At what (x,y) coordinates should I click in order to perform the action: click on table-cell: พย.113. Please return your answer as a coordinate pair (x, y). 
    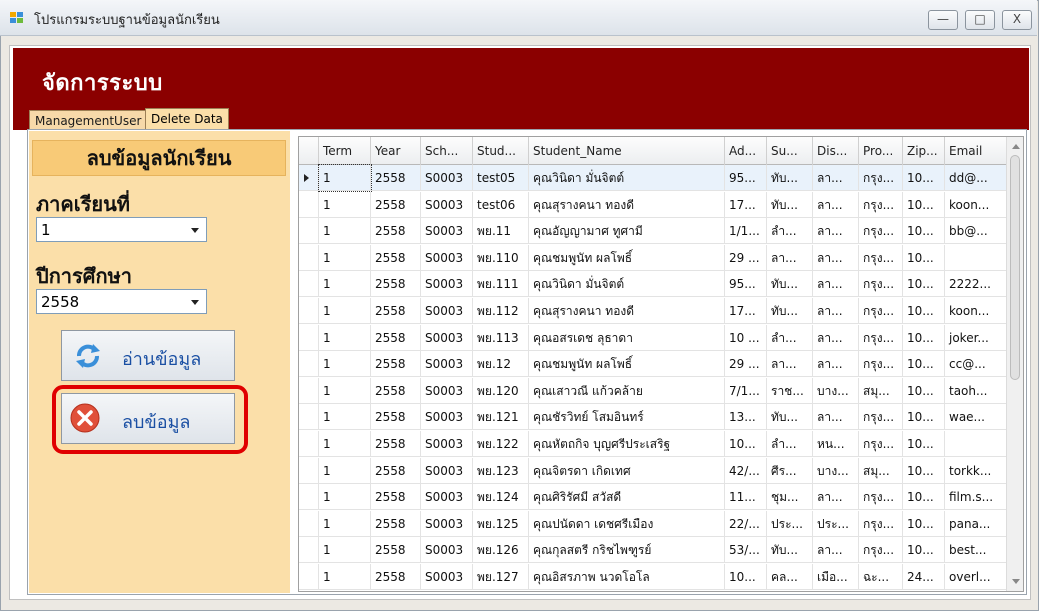
    Looking at the image, I should click on (501, 337).